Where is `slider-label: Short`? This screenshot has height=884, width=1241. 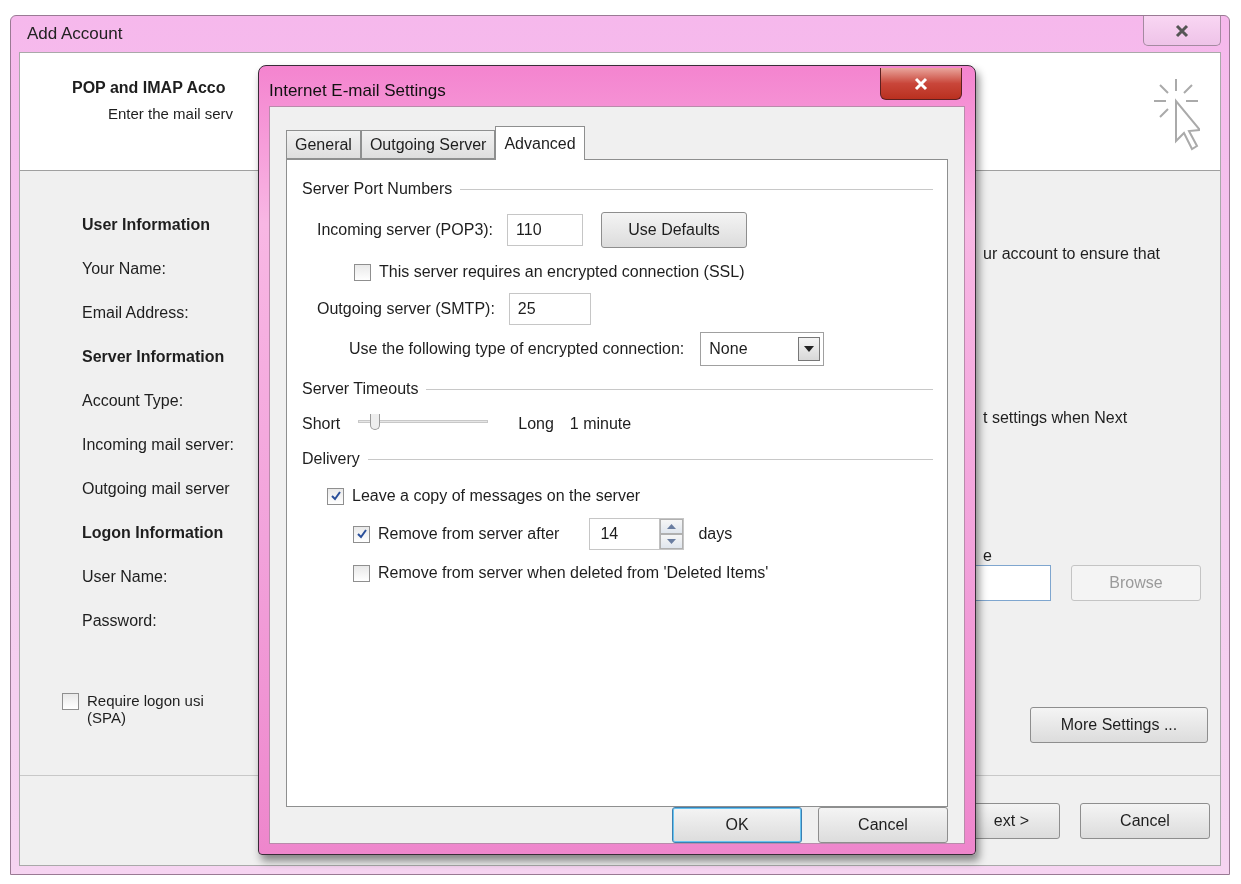
slider-label: Short is located at coordinates (321, 424).